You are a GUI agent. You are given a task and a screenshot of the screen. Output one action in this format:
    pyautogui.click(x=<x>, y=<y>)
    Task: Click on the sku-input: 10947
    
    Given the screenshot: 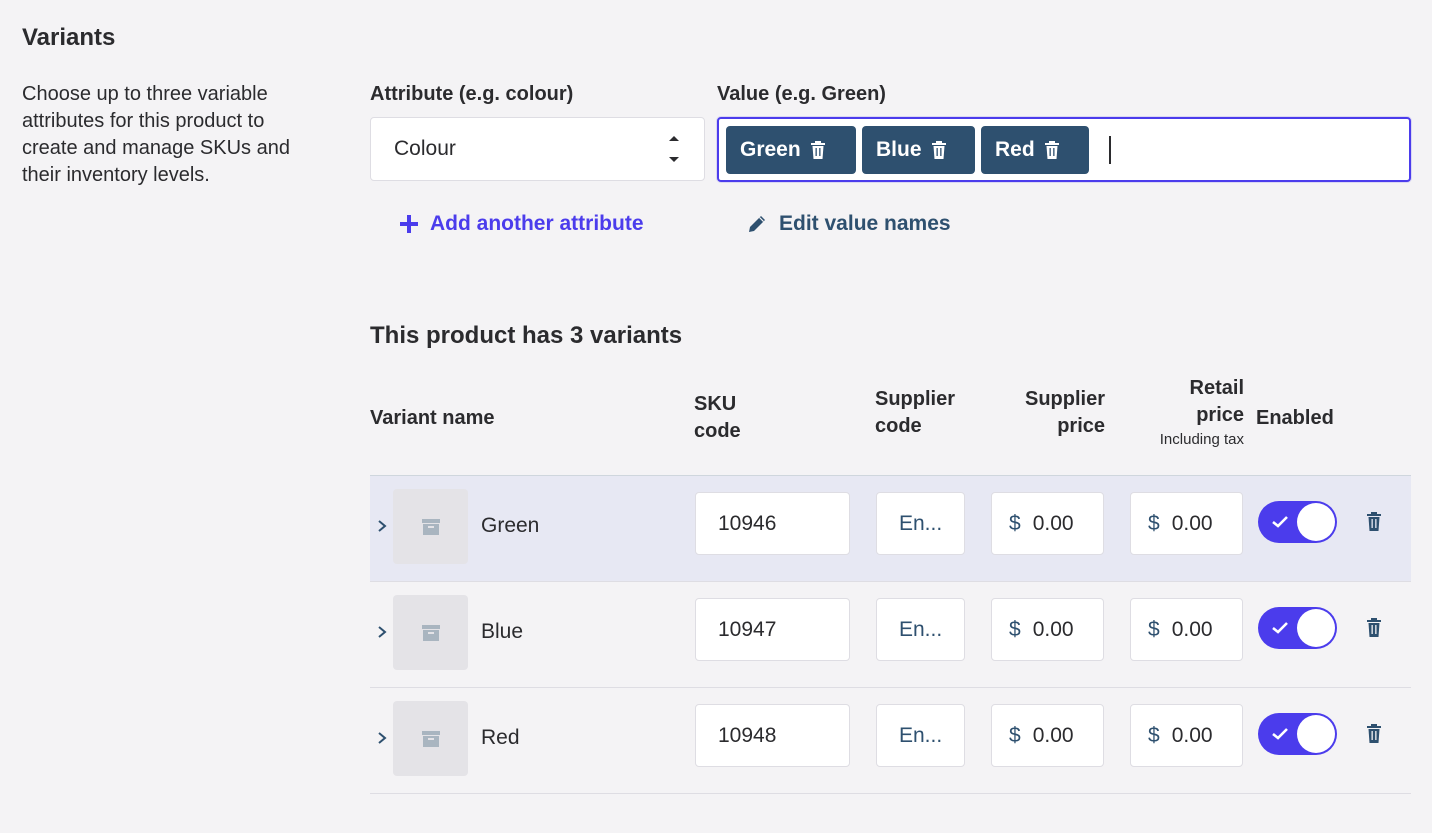 What is the action you would take?
    pyautogui.click(x=772, y=629)
    